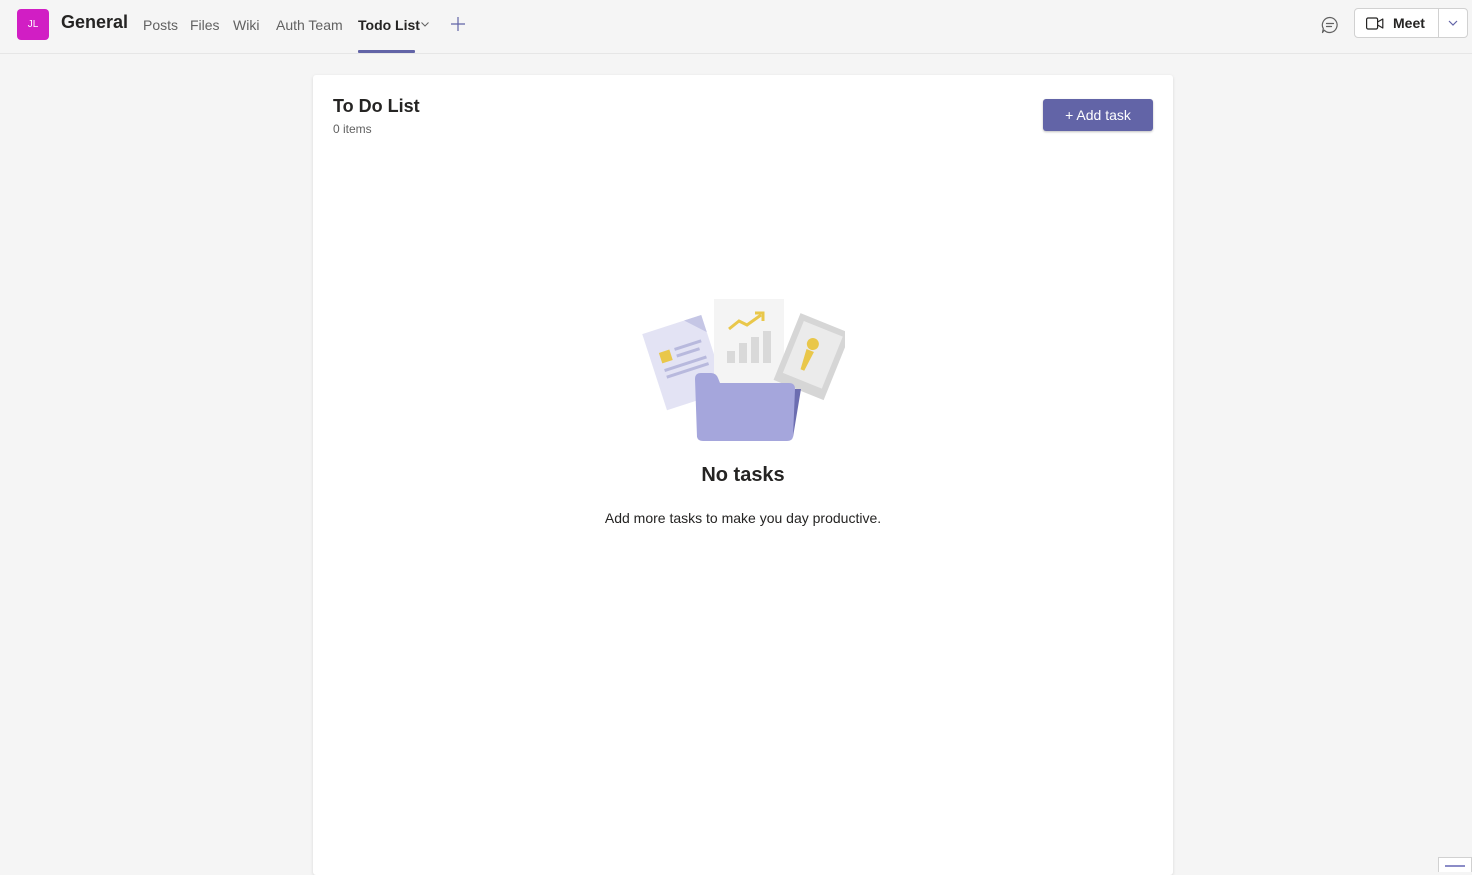  I want to click on todo-list-title: To Do List, so click(376, 106).